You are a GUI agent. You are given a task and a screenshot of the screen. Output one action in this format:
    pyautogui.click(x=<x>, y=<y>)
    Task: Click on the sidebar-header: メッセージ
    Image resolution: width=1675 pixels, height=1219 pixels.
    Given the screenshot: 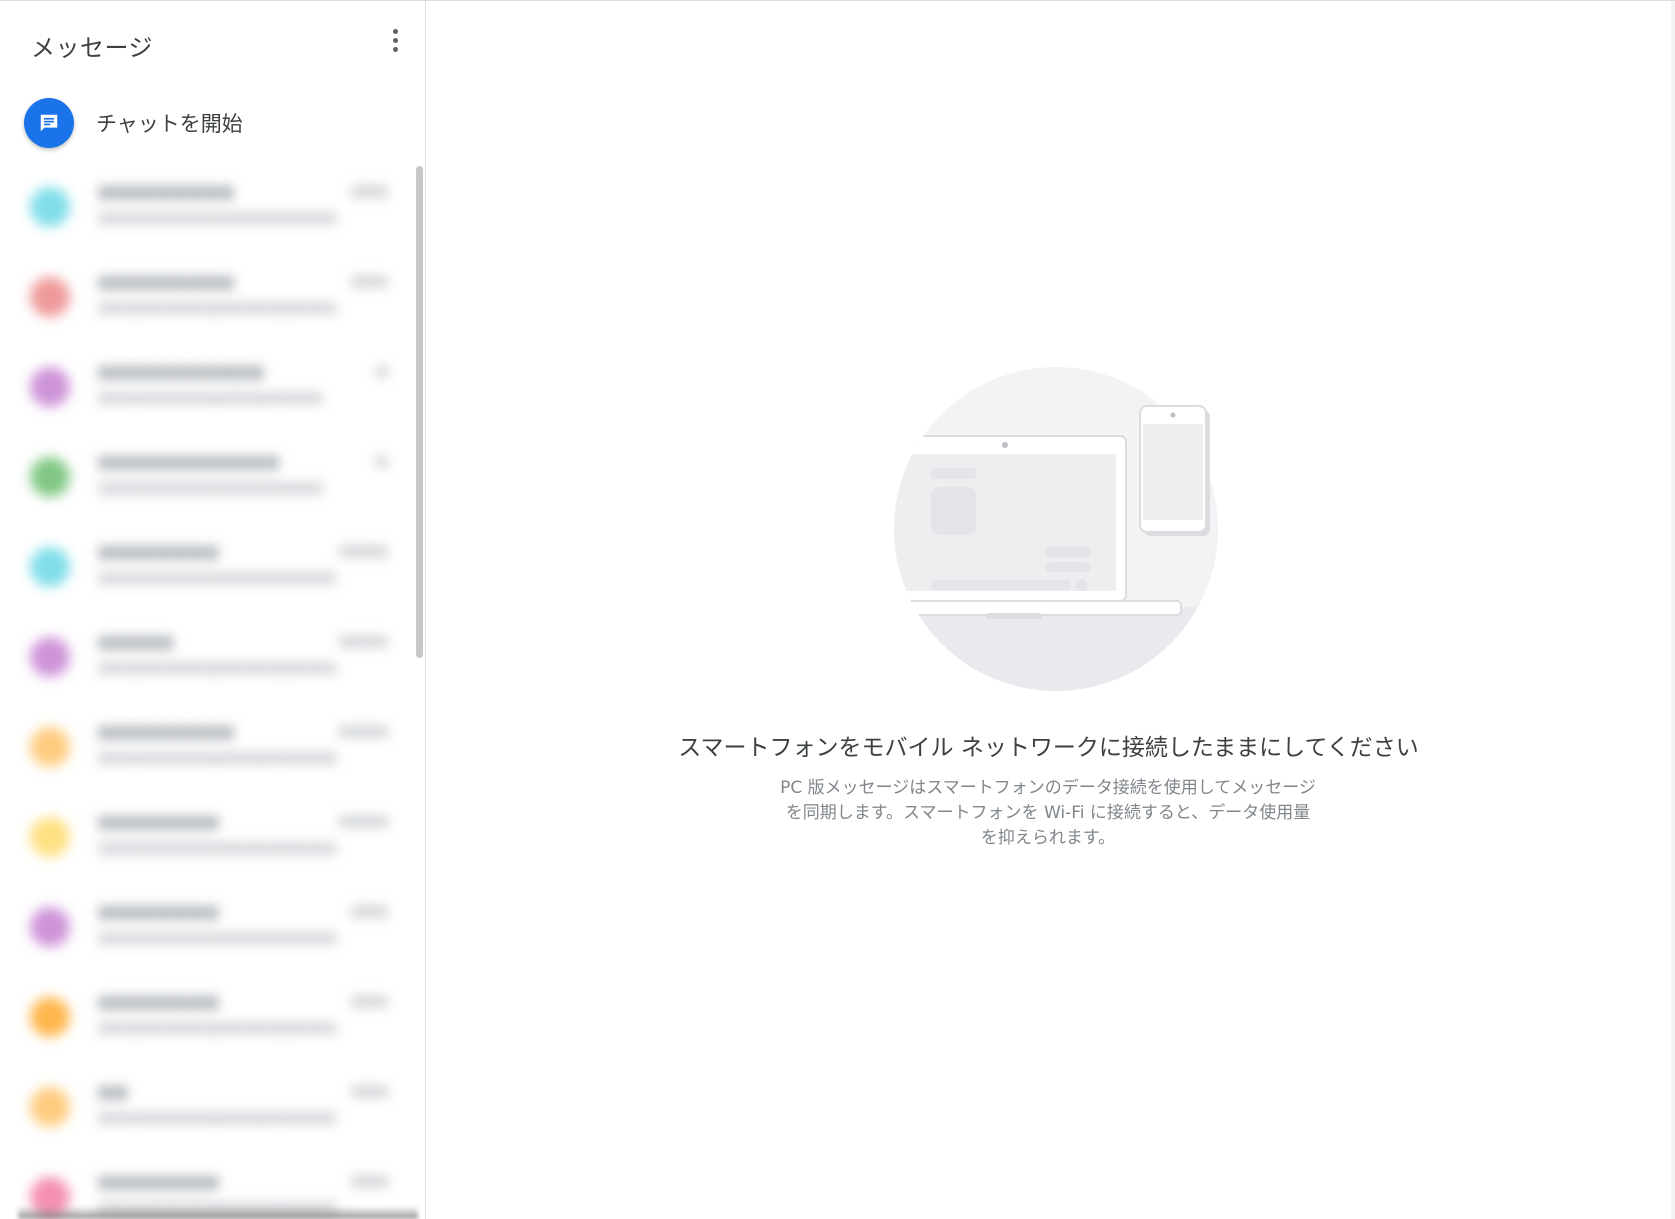 What is the action you would take?
    pyautogui.click(x=212, y=44)
    